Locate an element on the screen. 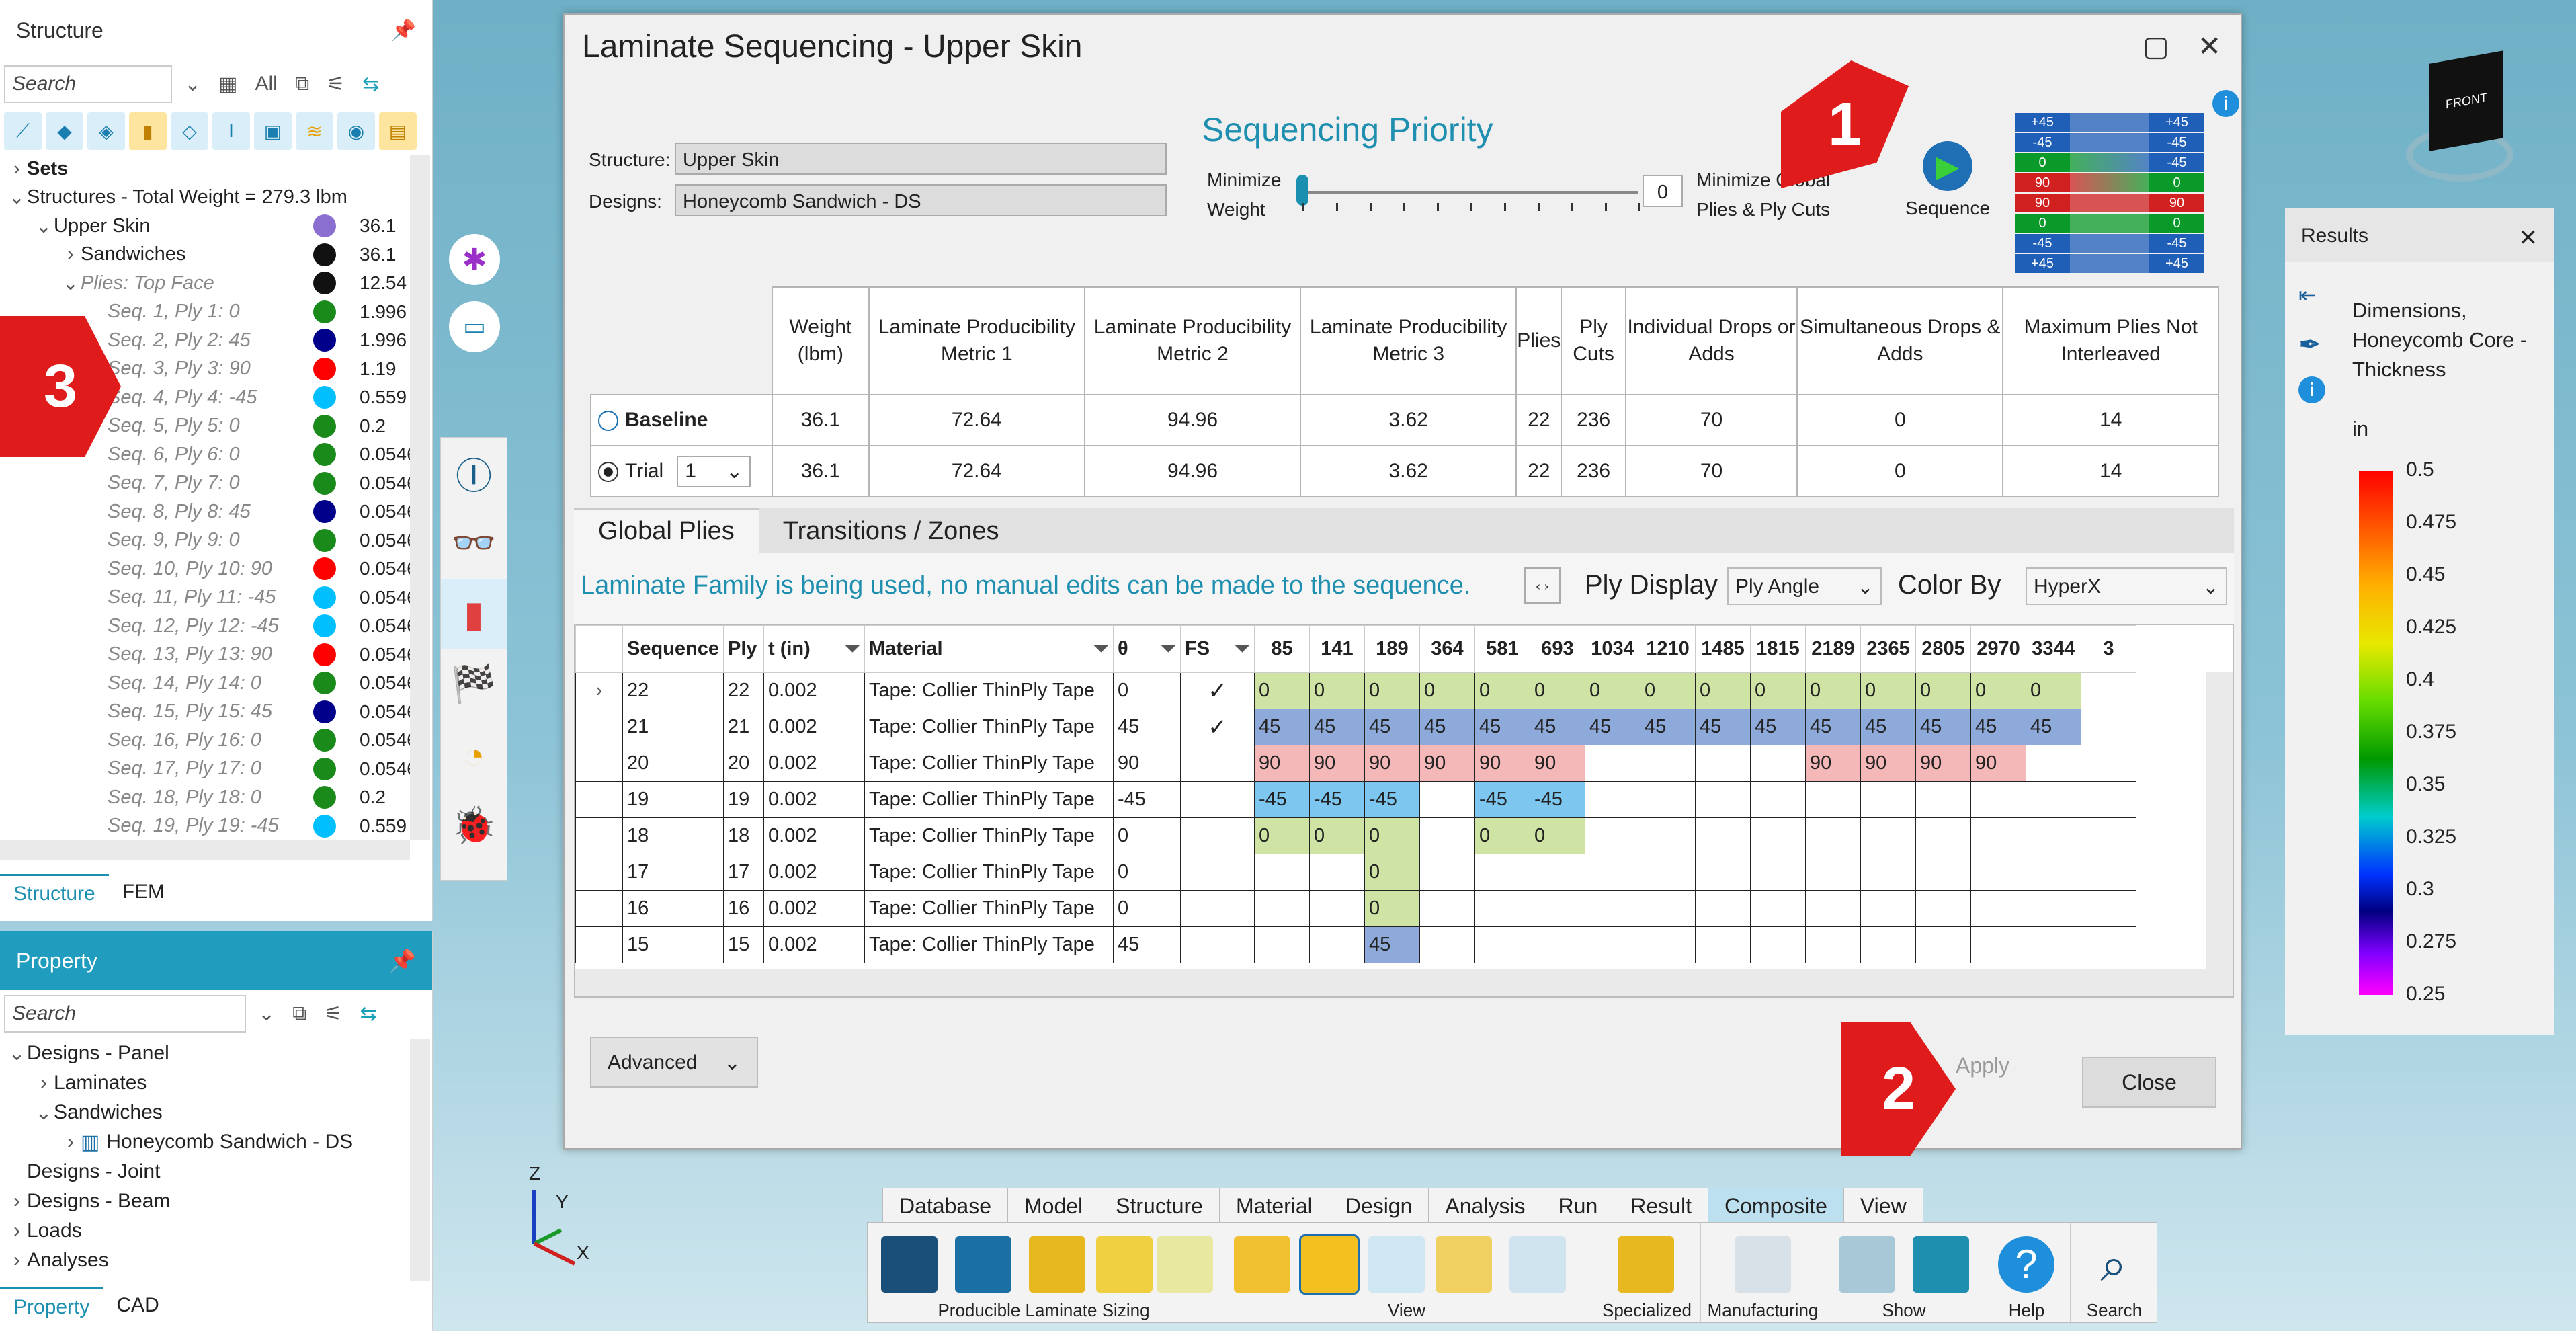 Image resolution: width=2576 pixels, height=1331 pixels. property-tree-item: › Analyses is located at coordinates (205, 1260).